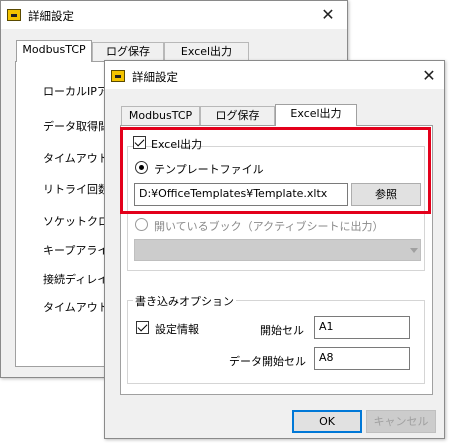  Describe the element at coordinates (76, 158) in the screenshot. I see `label-timeout: タイムアウト` at that location.